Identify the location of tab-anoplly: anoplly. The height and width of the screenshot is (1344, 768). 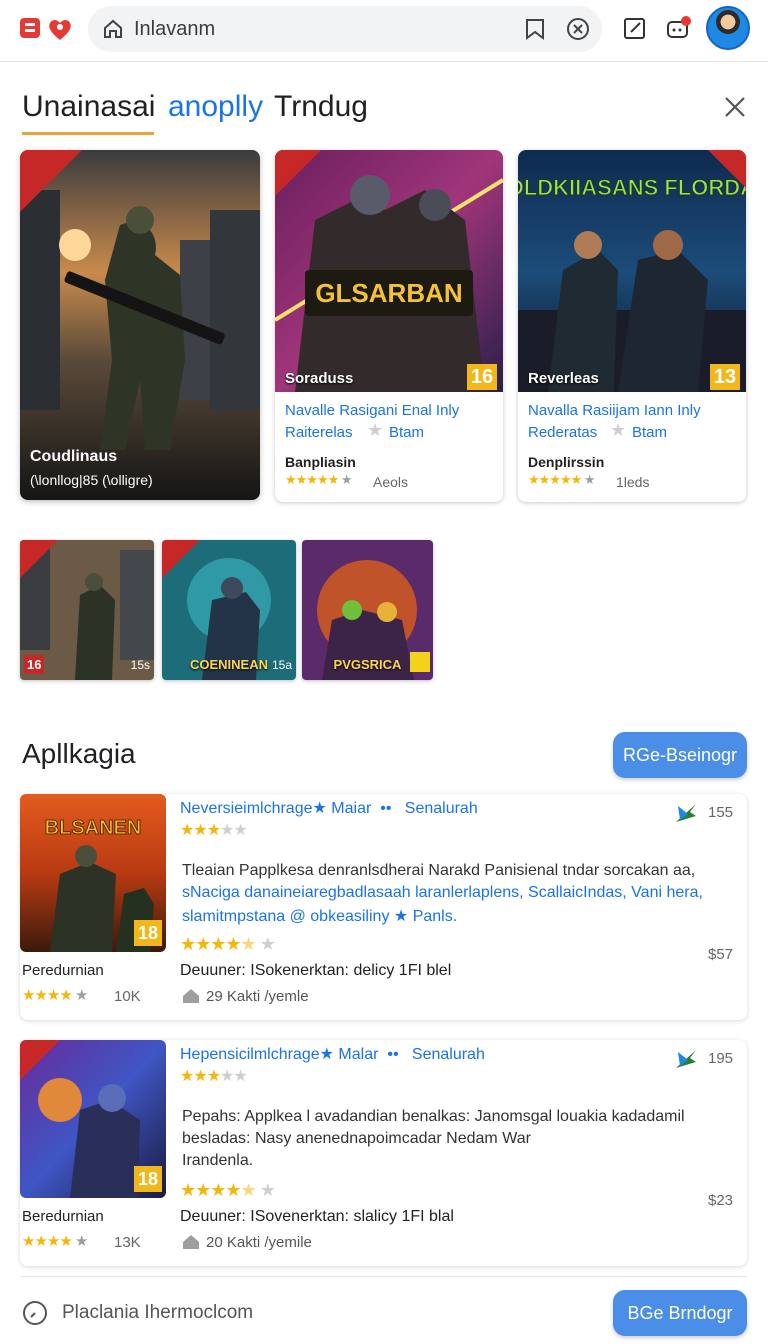
(215, 107).